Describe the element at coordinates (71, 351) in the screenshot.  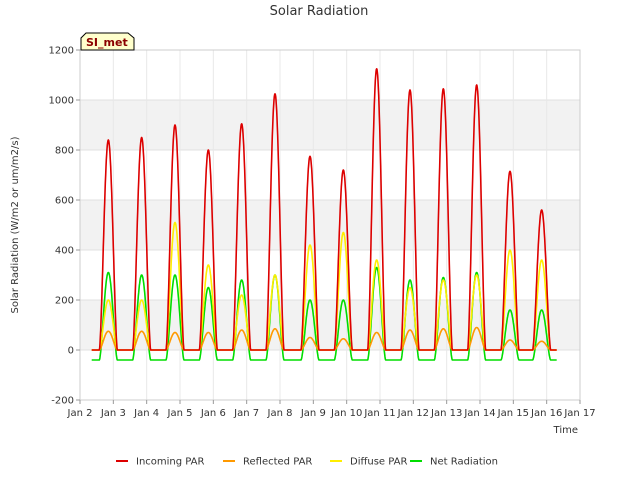
I see `y-tick-label: 0` at that location.